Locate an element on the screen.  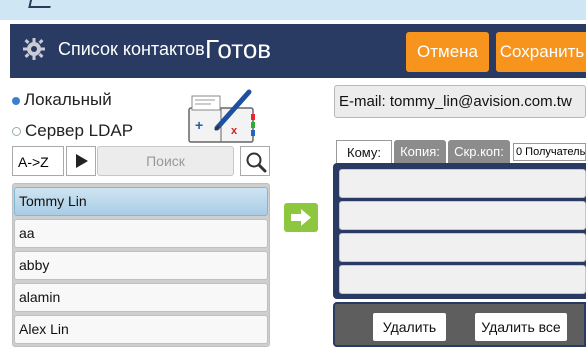
list-item: abby is located at coordinates (141, 265).